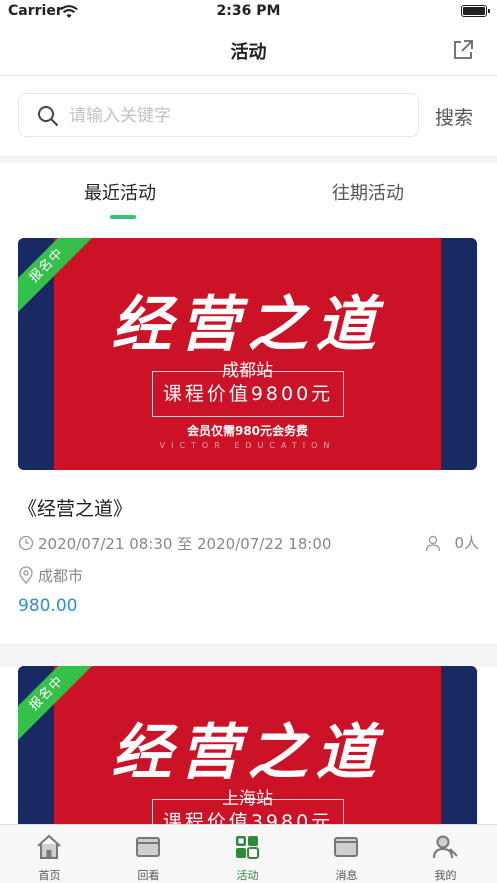  What do you see at coordinates (451, 542) in the screenshot?
I see `attendee-count-row: 0人` at bounding box center [451, 542].